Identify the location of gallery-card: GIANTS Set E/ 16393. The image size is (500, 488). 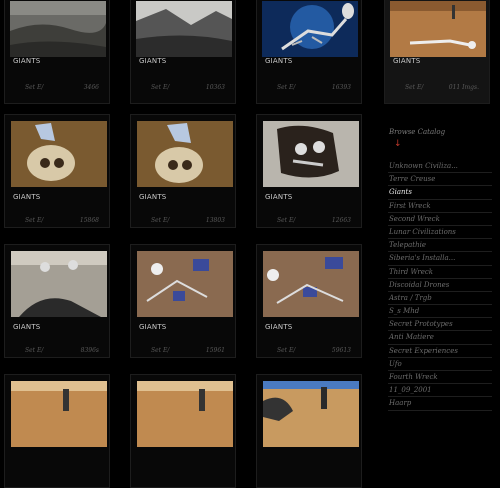
(309, 52).